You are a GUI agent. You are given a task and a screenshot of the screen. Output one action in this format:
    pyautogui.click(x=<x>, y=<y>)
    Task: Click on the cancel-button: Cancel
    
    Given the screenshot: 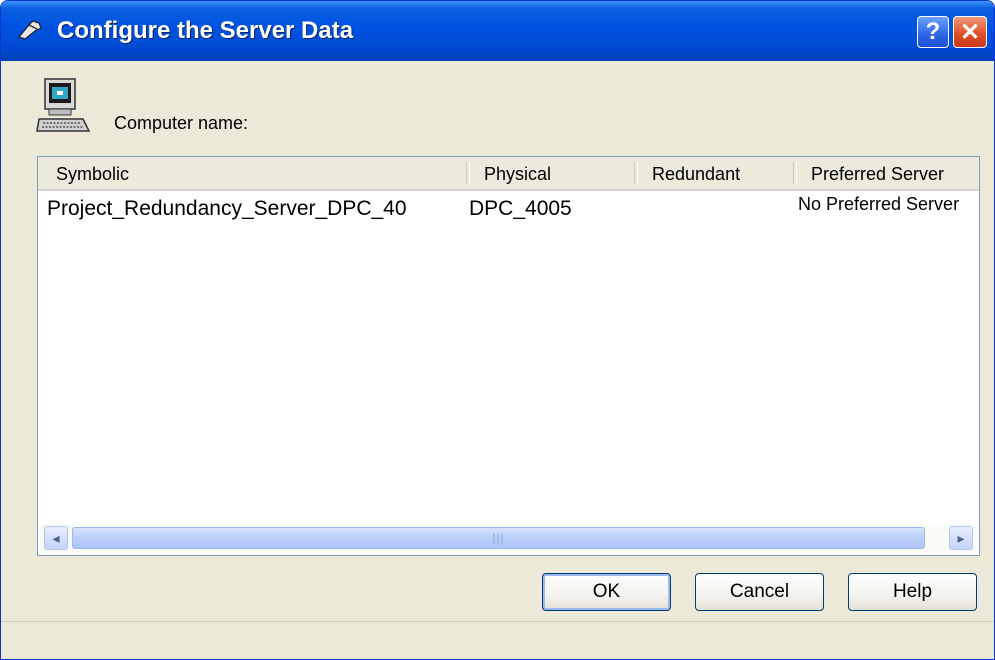 What is the action you would take?
    pyautogui.click(x=759, y=592)
    